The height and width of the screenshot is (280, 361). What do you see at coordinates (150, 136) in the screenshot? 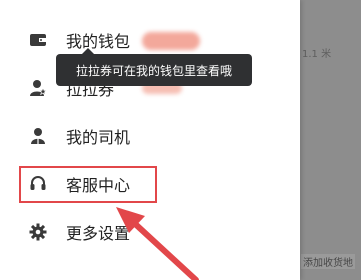
I see `menu-item-driver: 我的司机` at bounding box center [150, 136].